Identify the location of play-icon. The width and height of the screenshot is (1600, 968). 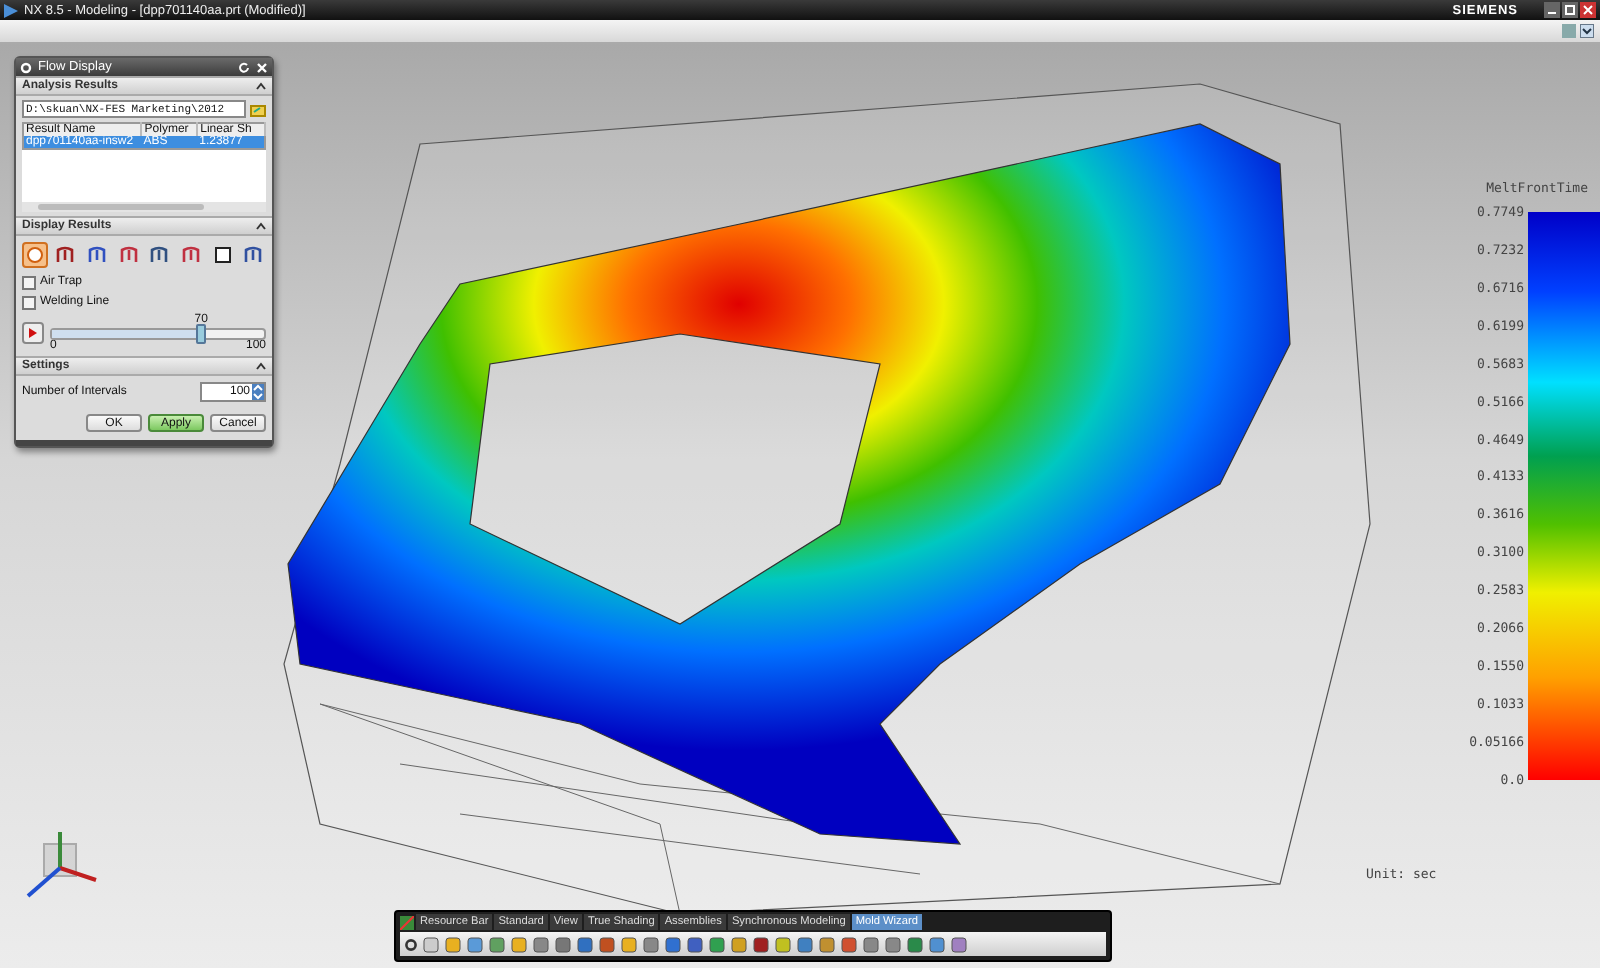
(33, 333).